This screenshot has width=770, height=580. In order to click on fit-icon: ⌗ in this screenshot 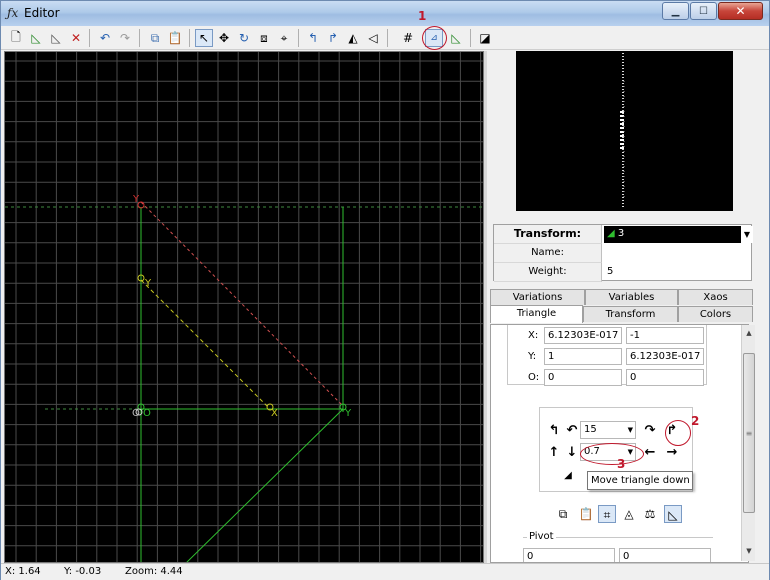, I will do `click(607, 514)`.